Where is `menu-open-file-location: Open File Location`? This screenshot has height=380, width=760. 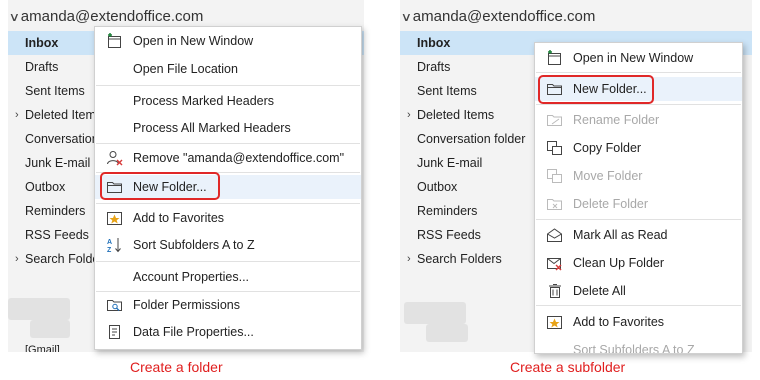
menu-open-file-location: Open File Location is located at coordinates (228, 69).